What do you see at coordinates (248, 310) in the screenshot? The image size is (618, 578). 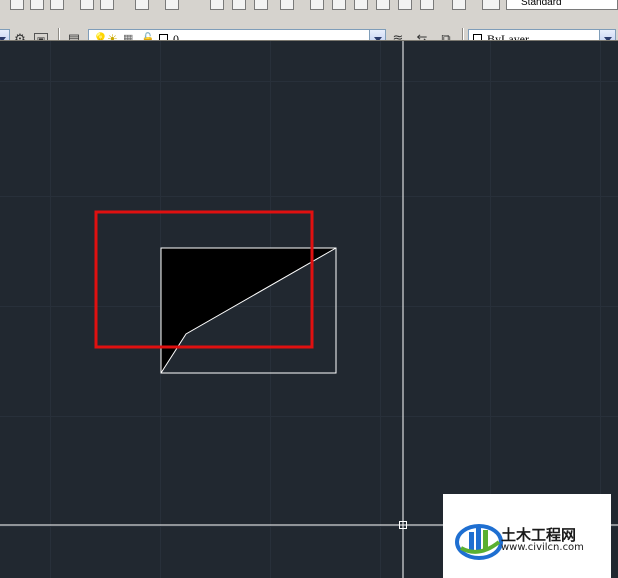 I see `solid-hatch-region` at bounding box center [248, 310].